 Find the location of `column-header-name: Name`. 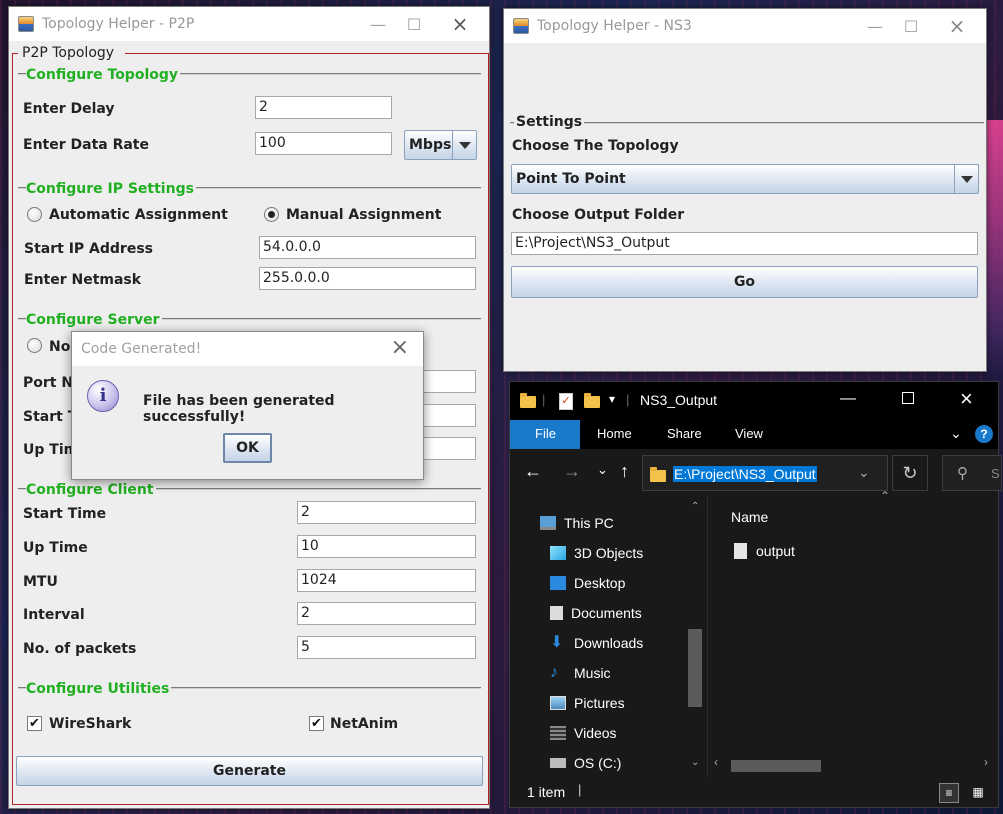

column-header-name: Name is located at coordinates (749, 517).